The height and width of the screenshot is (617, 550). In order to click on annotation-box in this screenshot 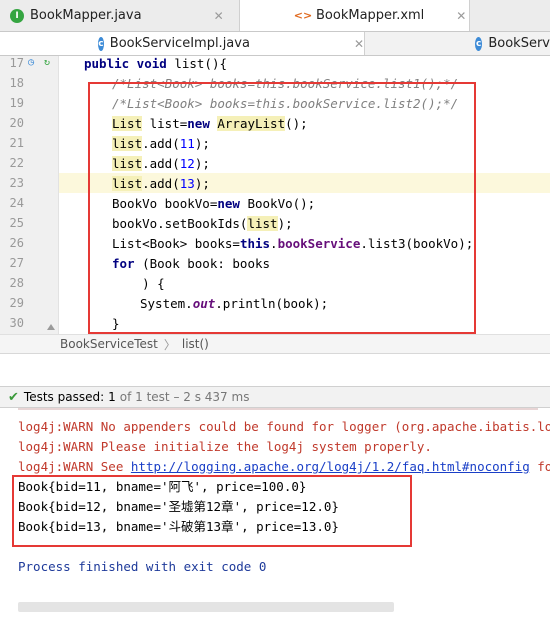, I will do `click(212, 511)`.